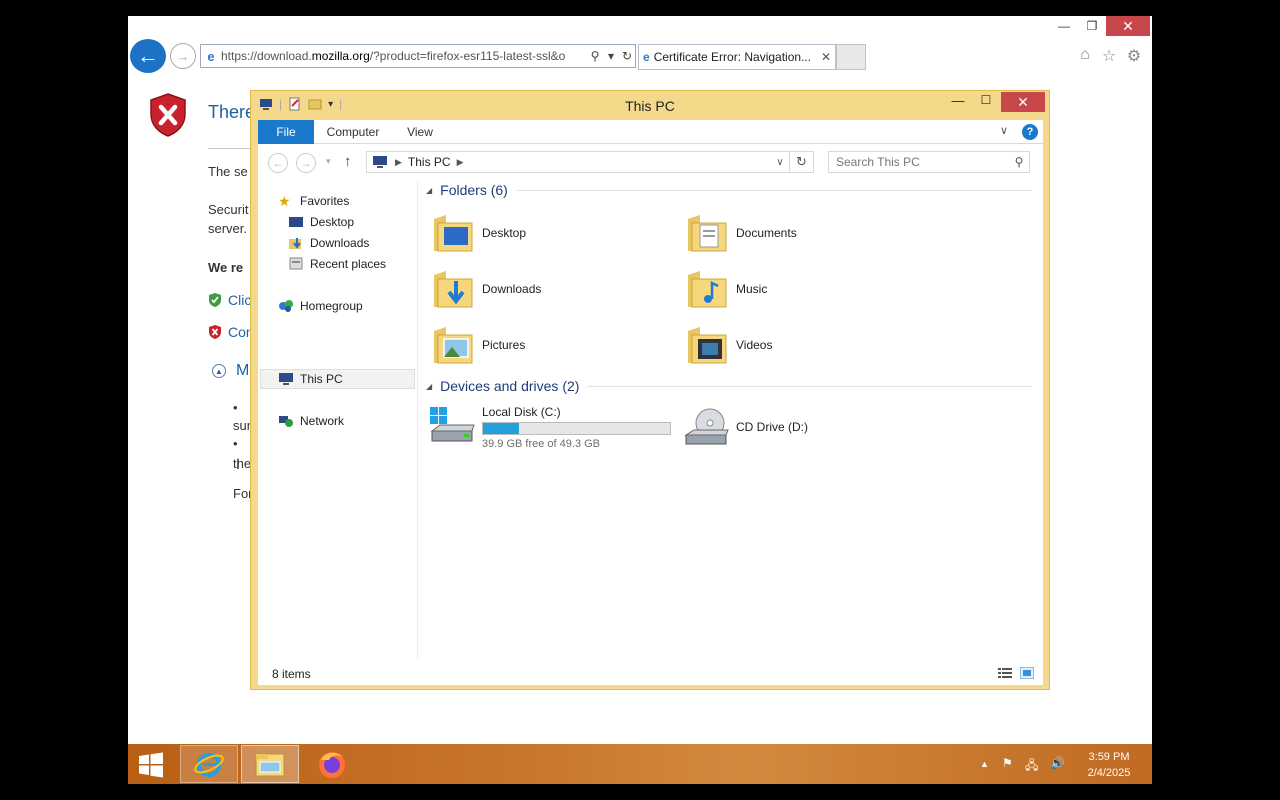  What do you see at coordinates (1134, 57) in the screenshot?
I see `gear-icon: ⚙` at bounding box center [1134, 57].